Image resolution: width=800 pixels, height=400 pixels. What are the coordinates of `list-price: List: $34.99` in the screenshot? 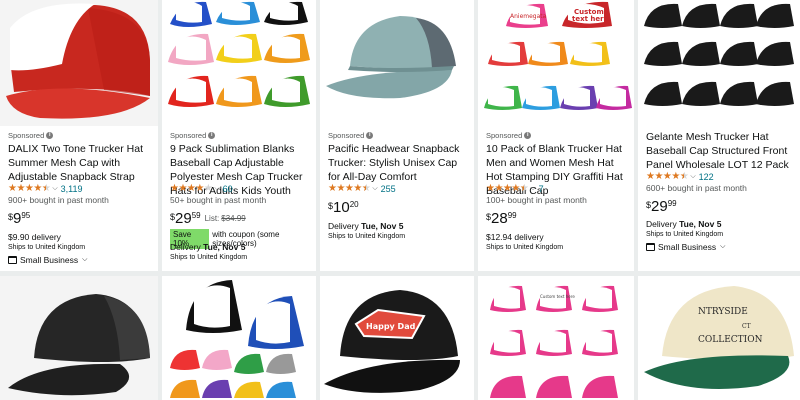 It's located at (225, 218).